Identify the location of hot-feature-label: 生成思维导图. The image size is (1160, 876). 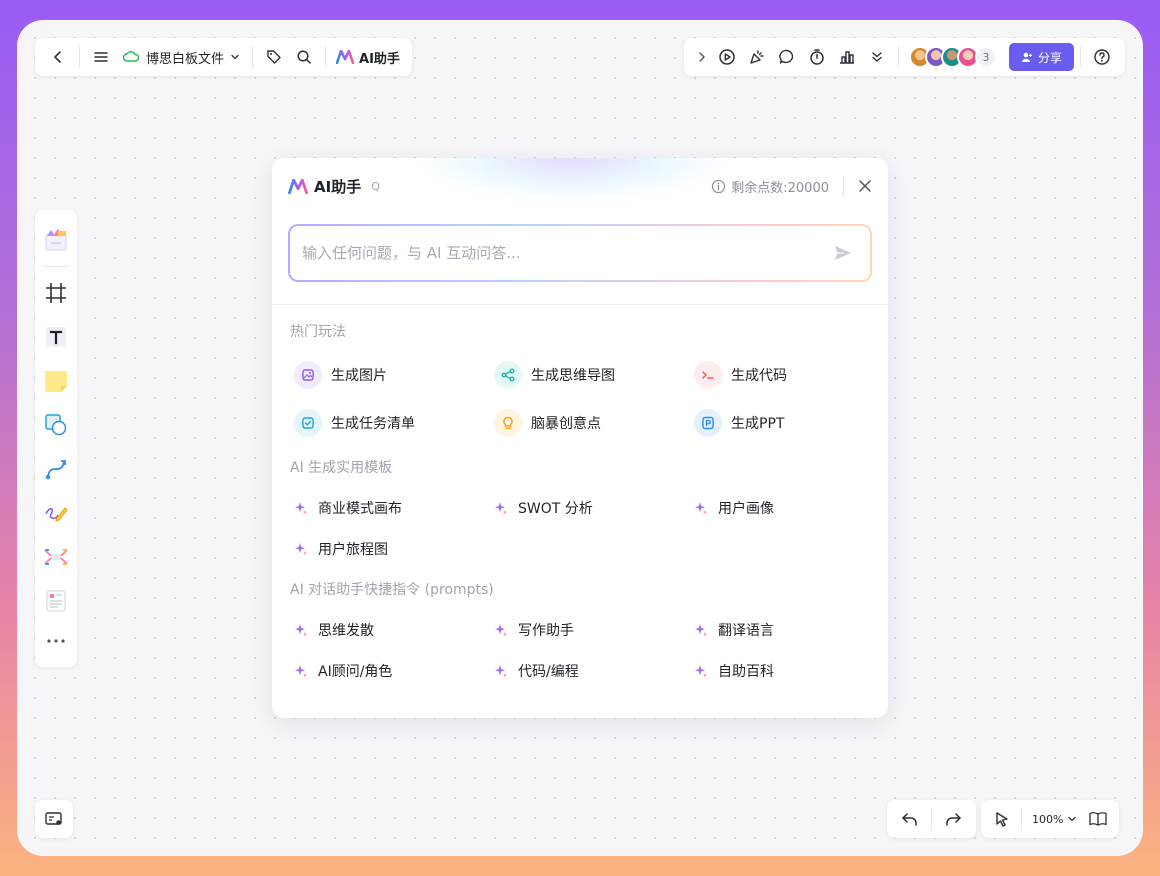
(573, 376).